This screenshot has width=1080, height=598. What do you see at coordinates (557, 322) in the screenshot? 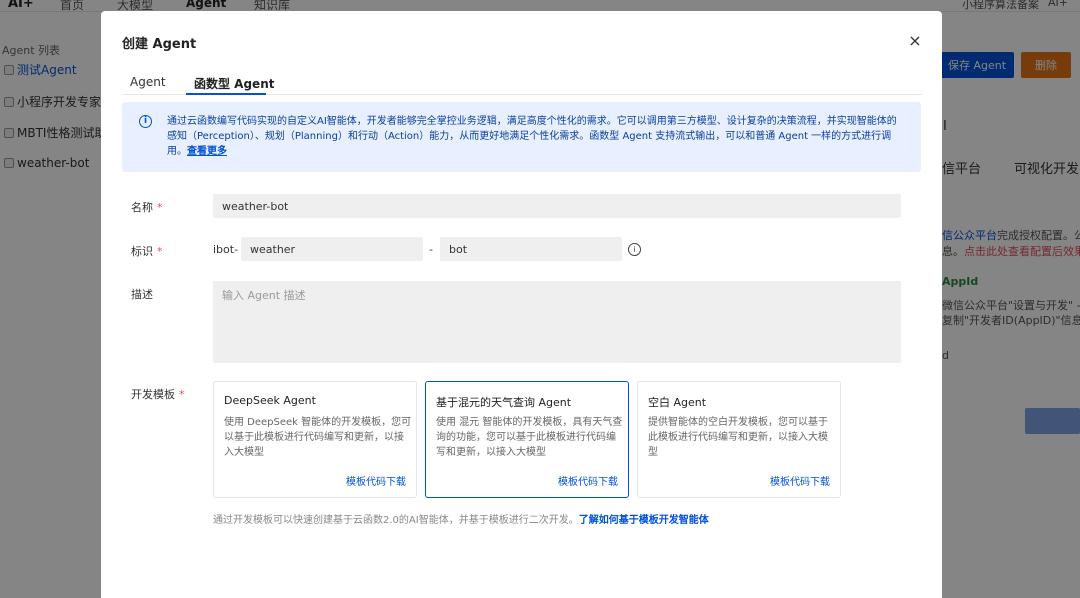
I see `description-textarea: 输入 Agent 描述` at bounding box center [557, 322].